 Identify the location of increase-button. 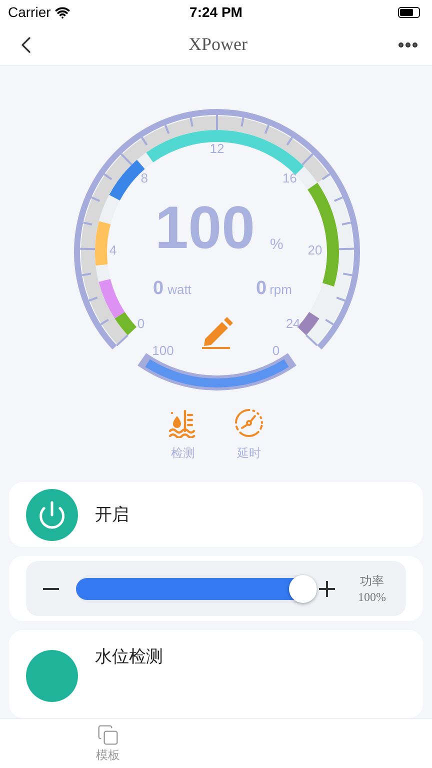
(328, 589).